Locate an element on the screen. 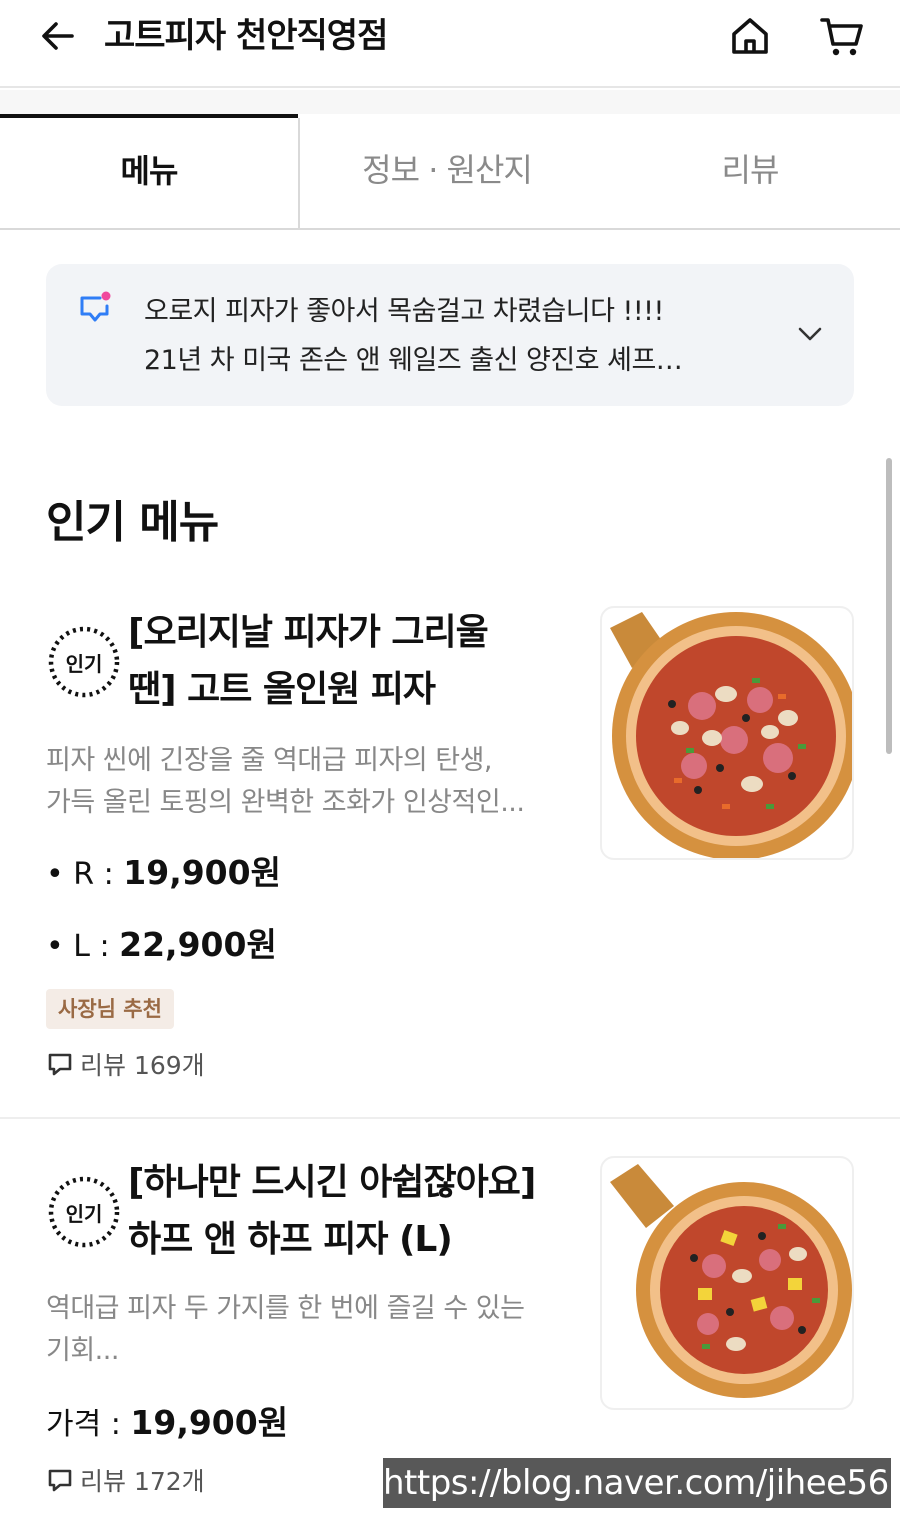 This screenshot has width=900, height=1518. item-name-line2: 하프 앤 하프 피자 (L) is located at coordinates (290, 1239).